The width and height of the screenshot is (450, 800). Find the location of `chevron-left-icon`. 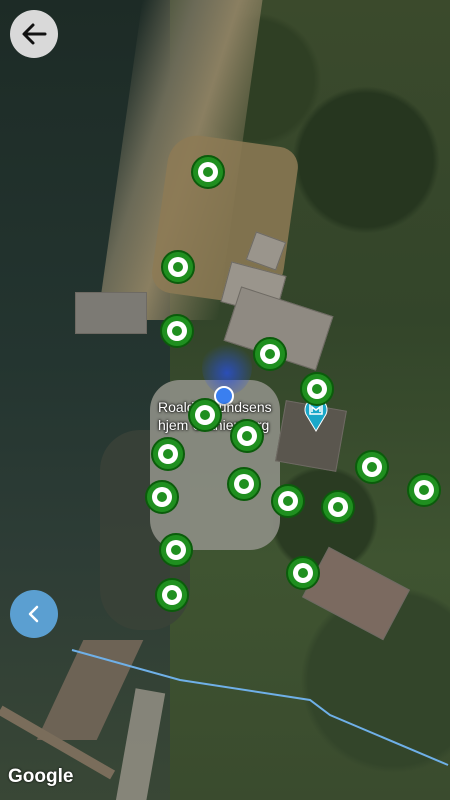

chevron-left-icon is located at coordinates (33, 614).